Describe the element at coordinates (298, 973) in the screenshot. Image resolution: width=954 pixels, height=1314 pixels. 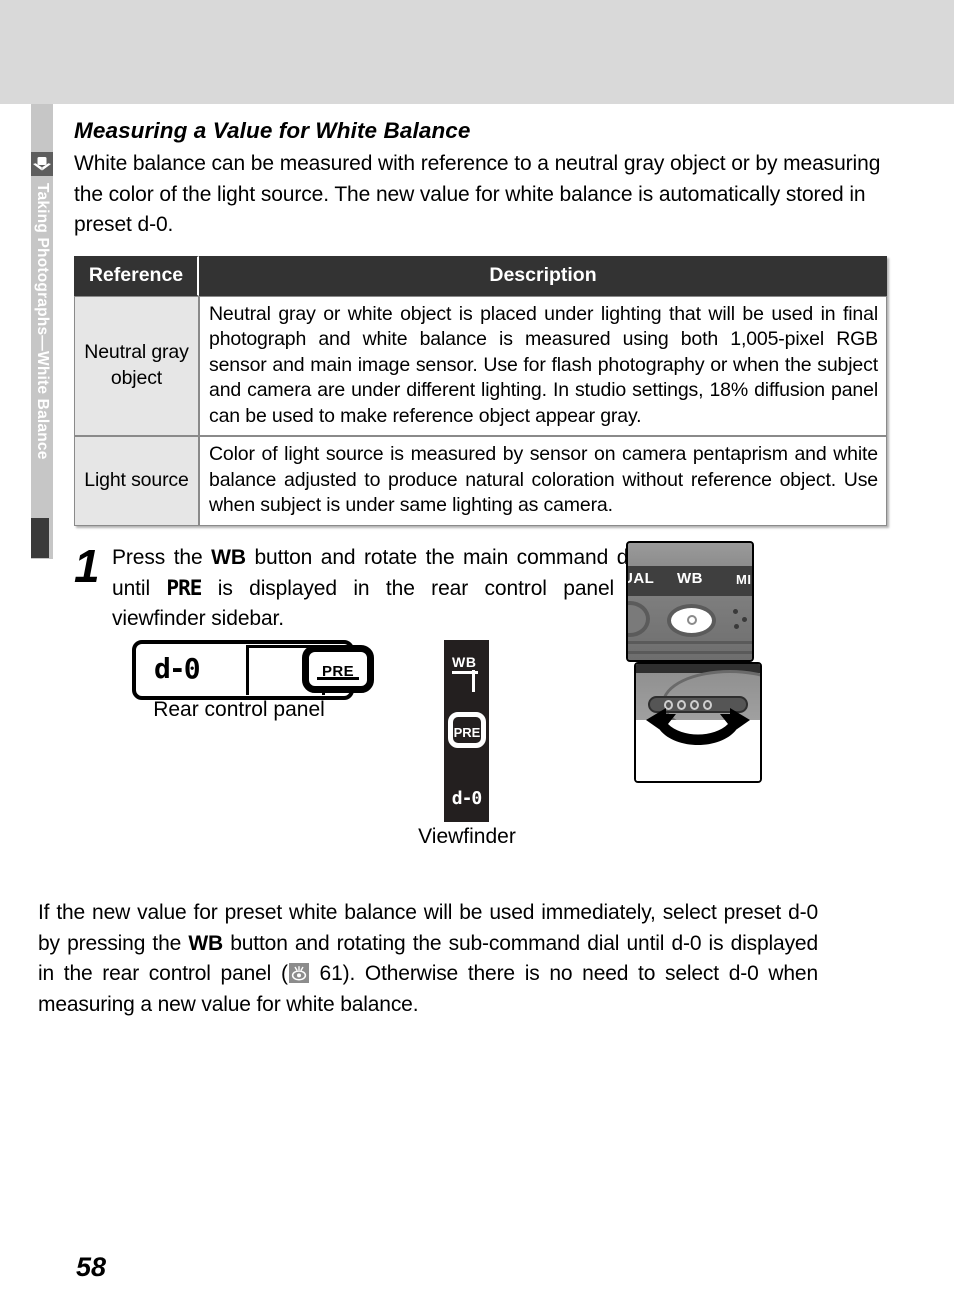
I see `viewfinder-eye-icon` at that location.